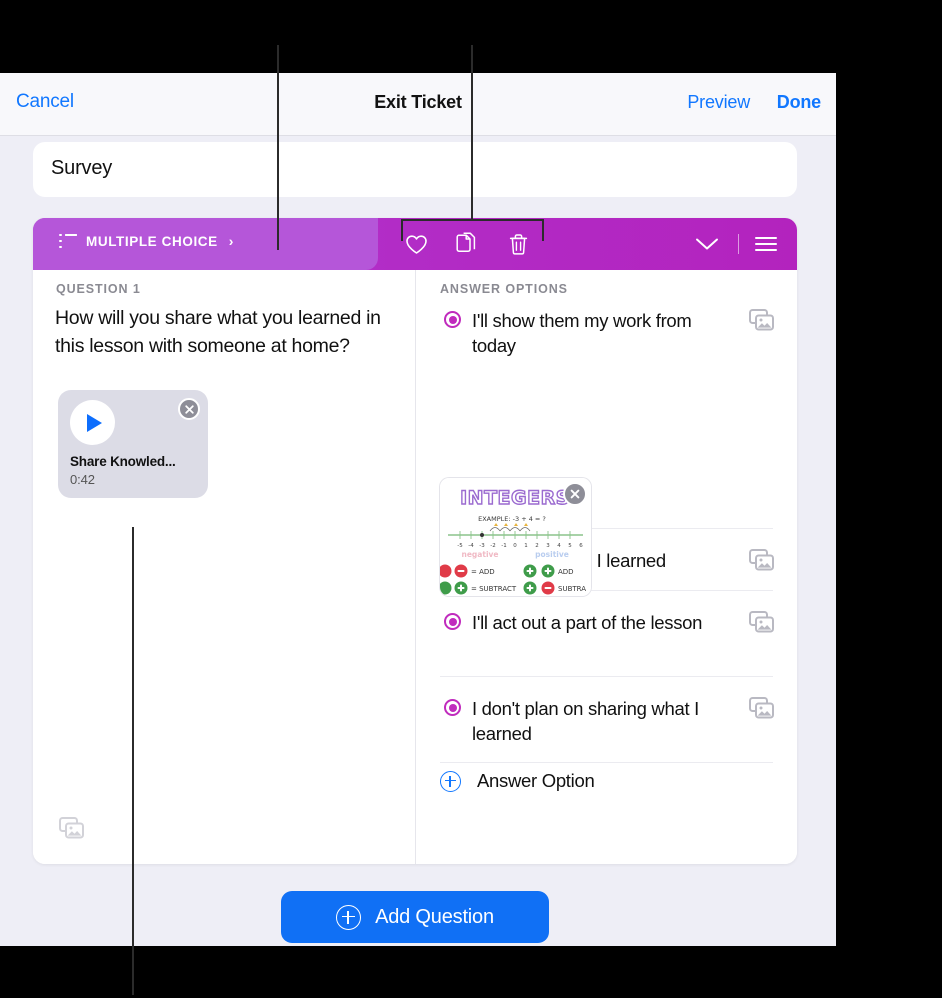  I want to click on navigation-bar: Cancel Exit Ticket Preview Done, so click(418, 104).